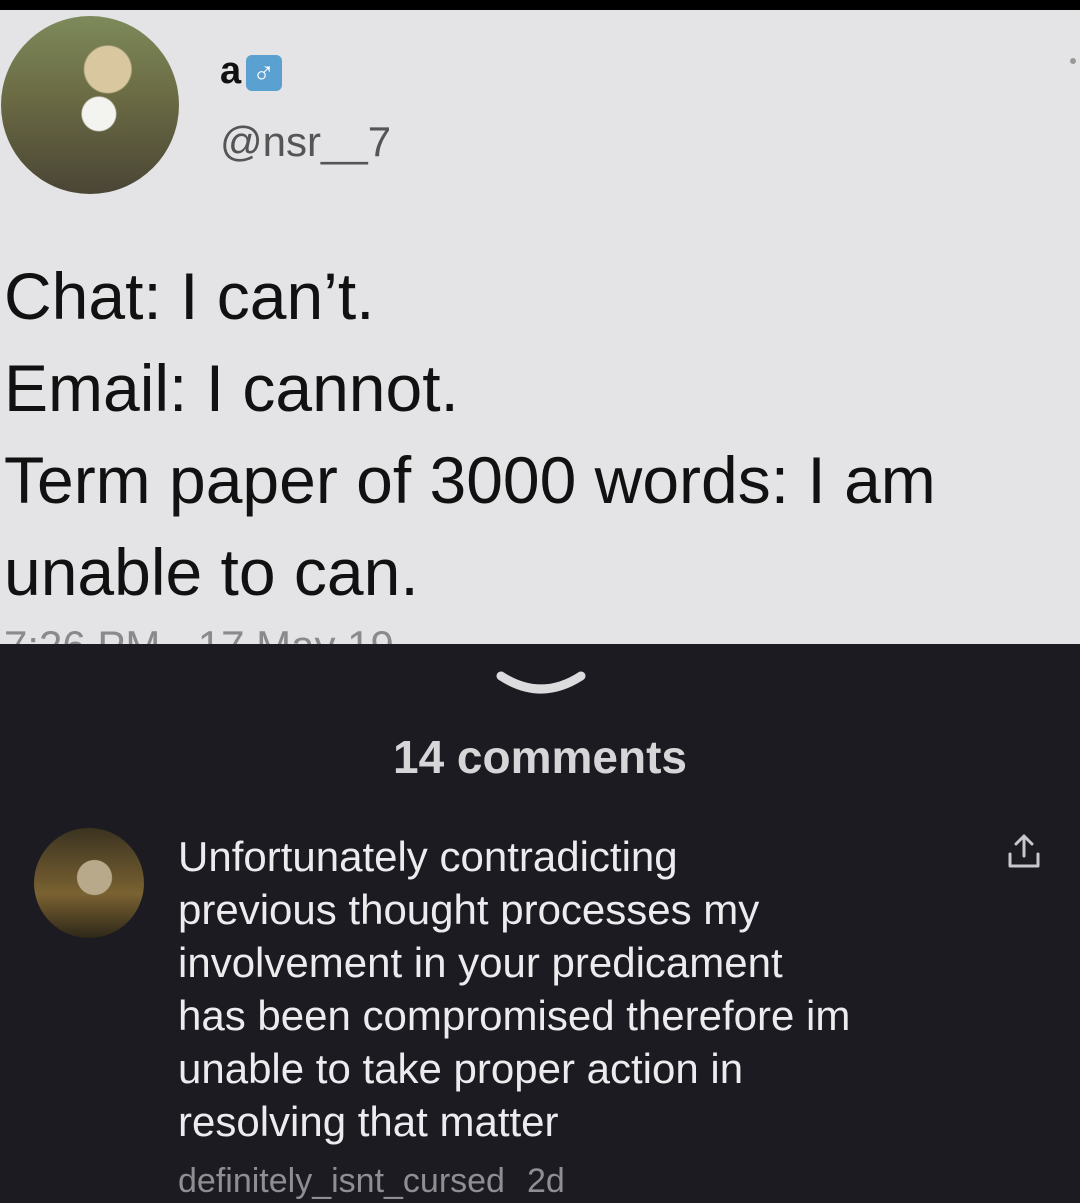 The width and height of the screenshot is (1080, 1203). I want to click on comment-age: 2d, so click(545, 1181).